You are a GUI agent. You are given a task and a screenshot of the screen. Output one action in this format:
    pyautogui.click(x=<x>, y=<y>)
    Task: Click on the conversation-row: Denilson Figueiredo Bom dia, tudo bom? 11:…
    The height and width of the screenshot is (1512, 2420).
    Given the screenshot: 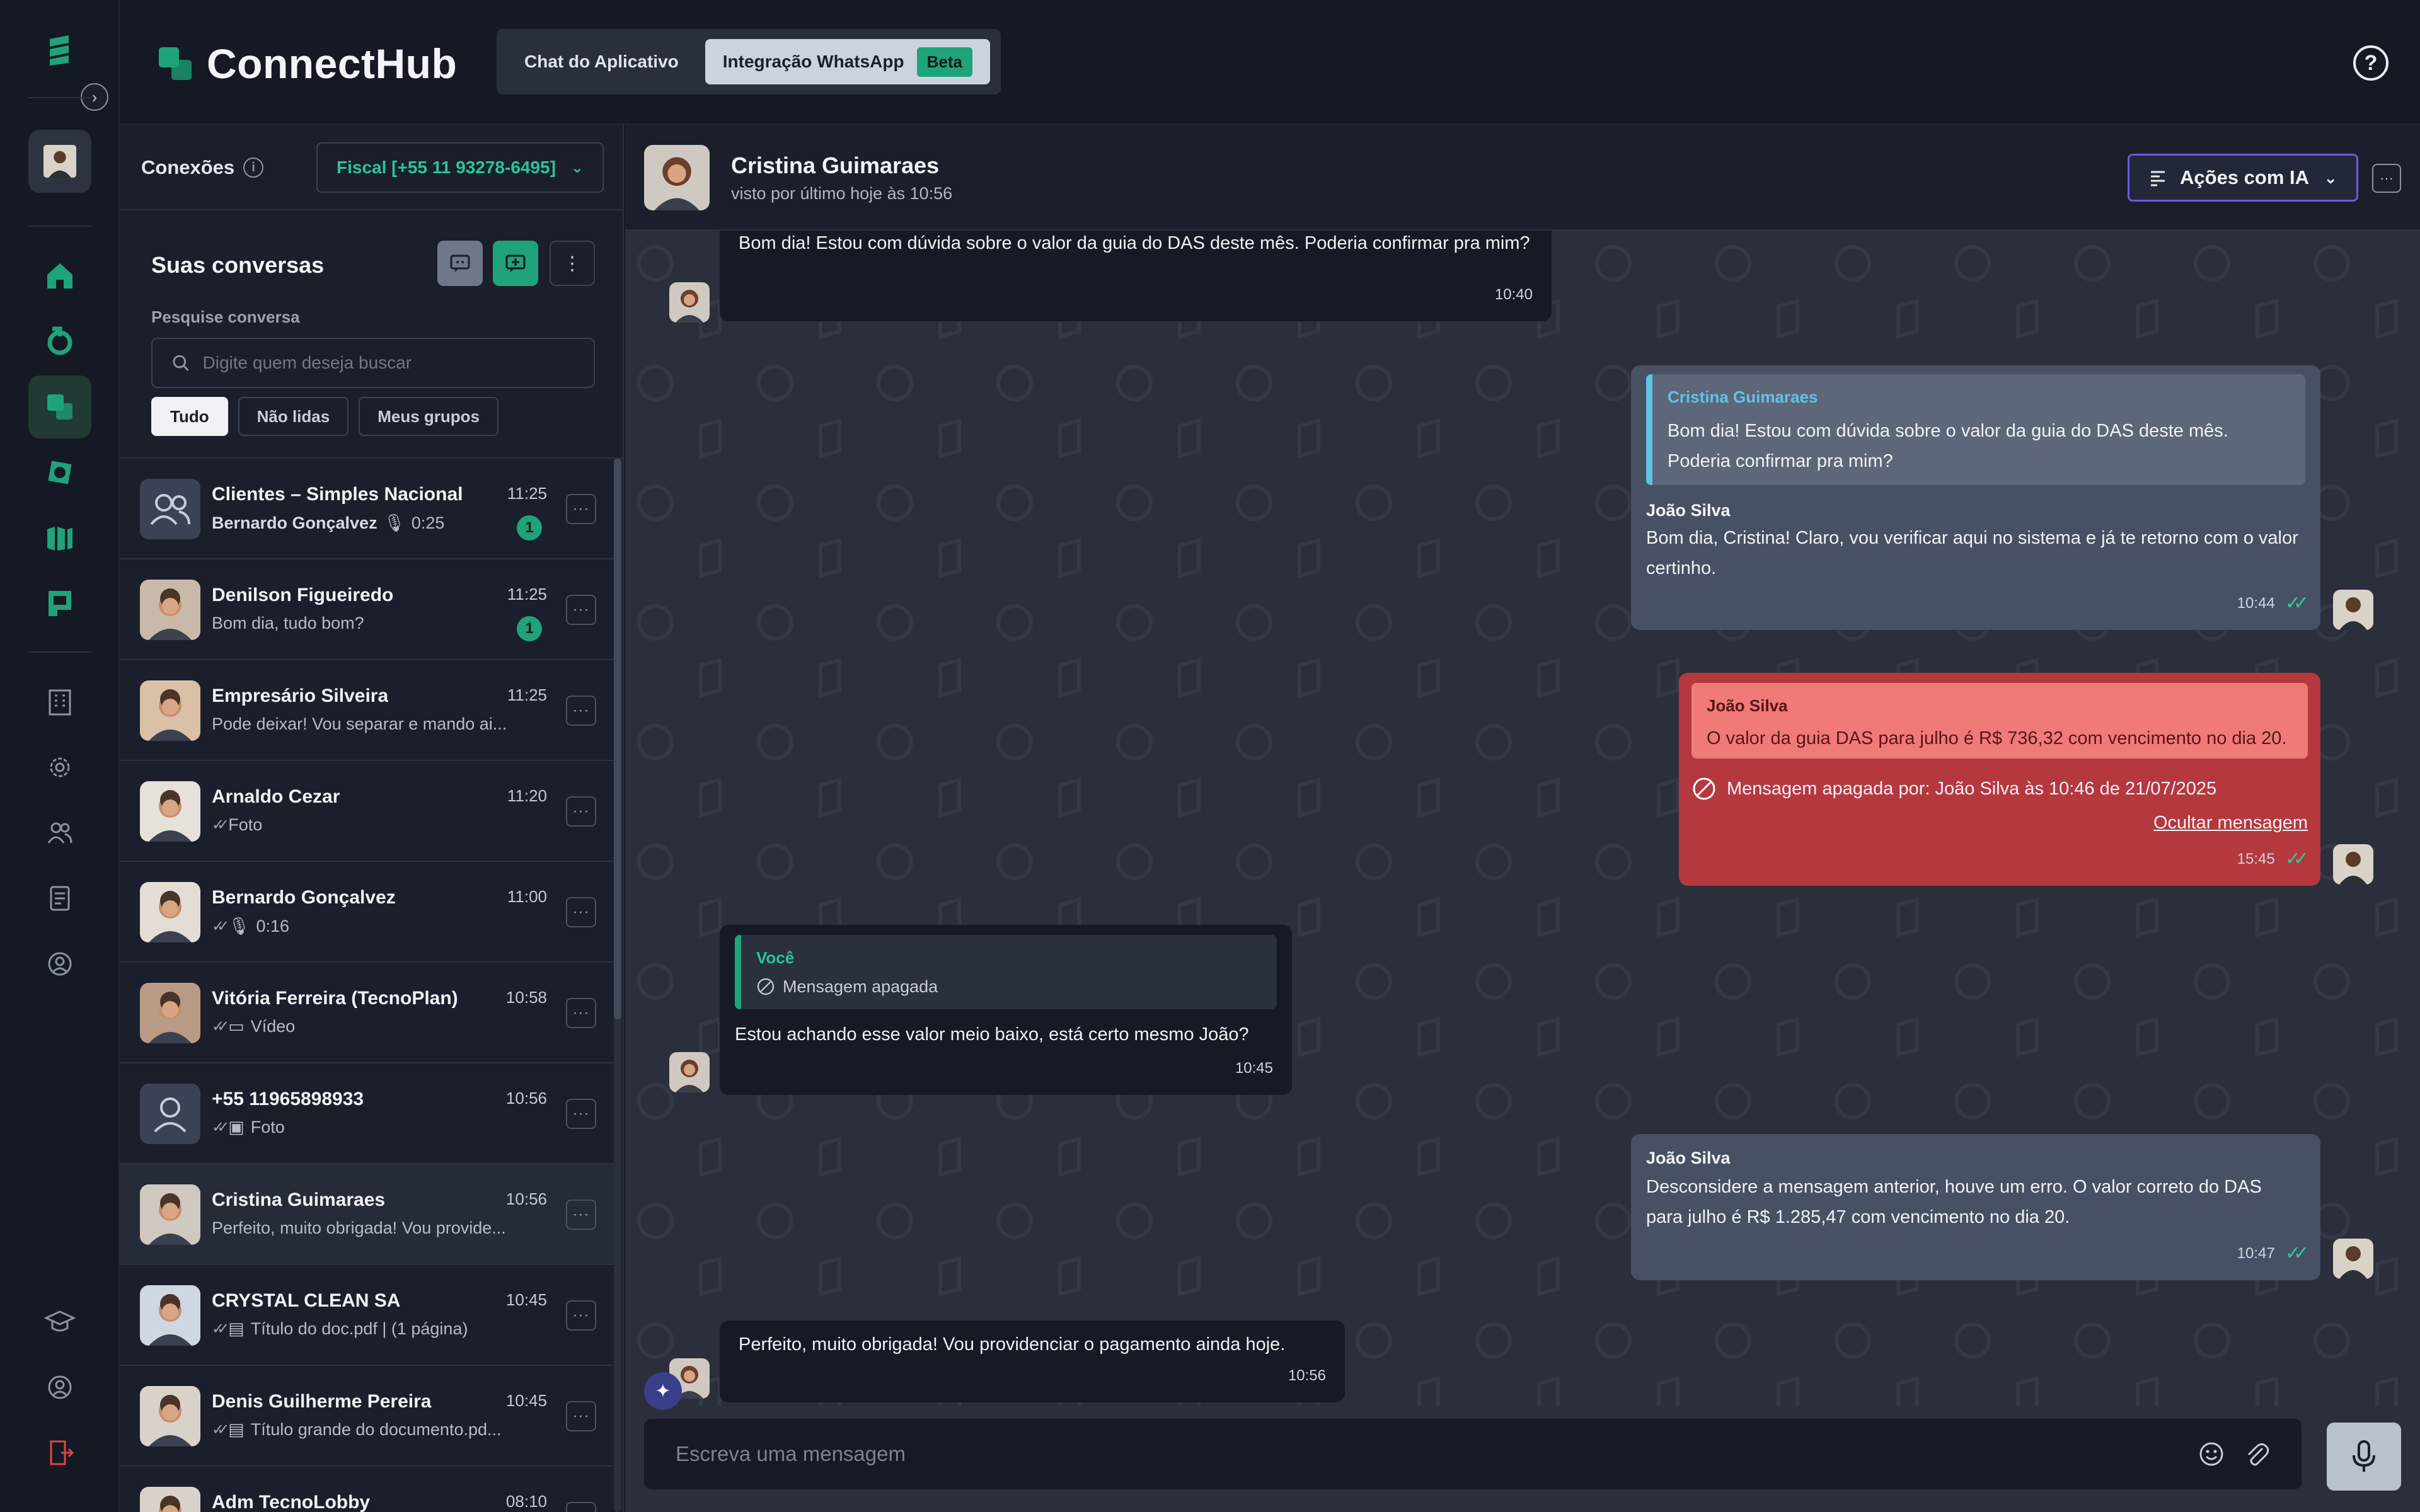 What is the action you would take?
    pyautogui.click(x=369, y=609)
    